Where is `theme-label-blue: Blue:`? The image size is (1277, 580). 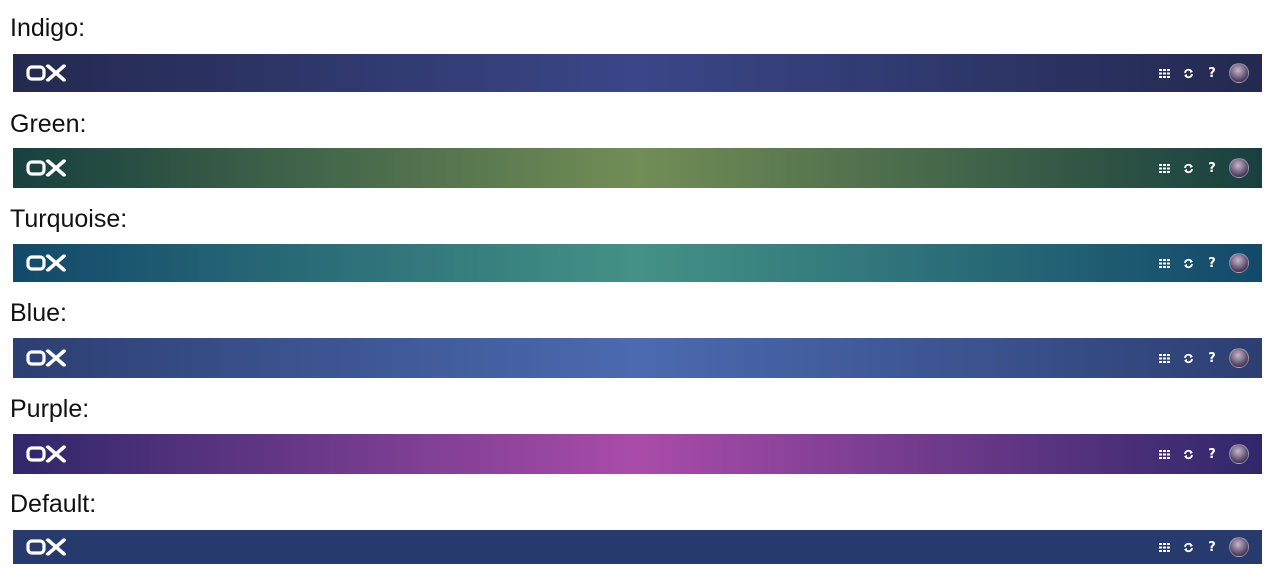
theme-label-blue: Blue: is located at coordinates (38, 313).